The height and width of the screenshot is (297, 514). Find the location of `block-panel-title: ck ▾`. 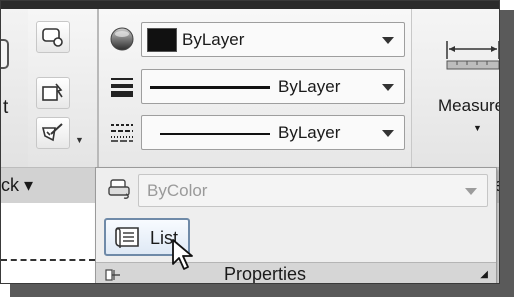

block-panel-title: ck ▾ is located at coordinates (17, 185).